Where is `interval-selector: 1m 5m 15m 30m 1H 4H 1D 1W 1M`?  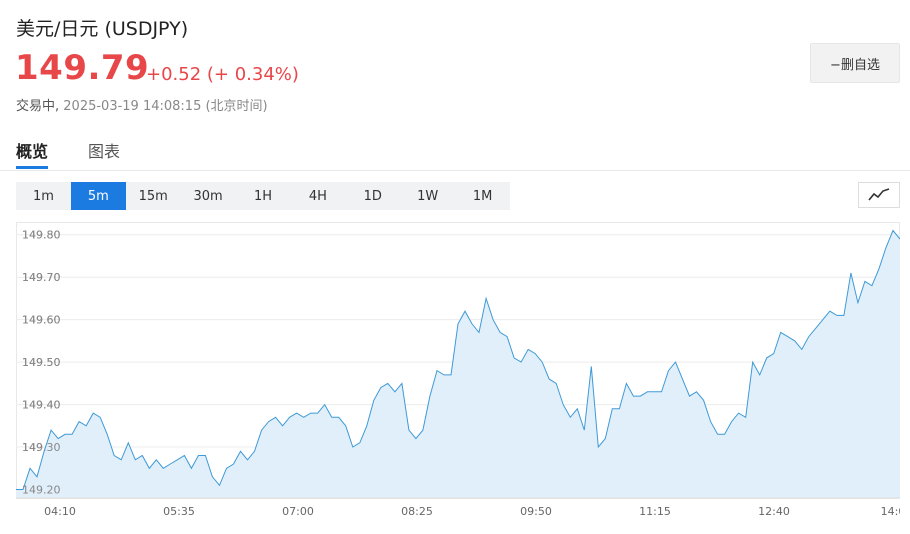 interval-selector: 1m 5m 15m 30m 1H 4H 1D 1W 1M is located at coordinates (263, 196).